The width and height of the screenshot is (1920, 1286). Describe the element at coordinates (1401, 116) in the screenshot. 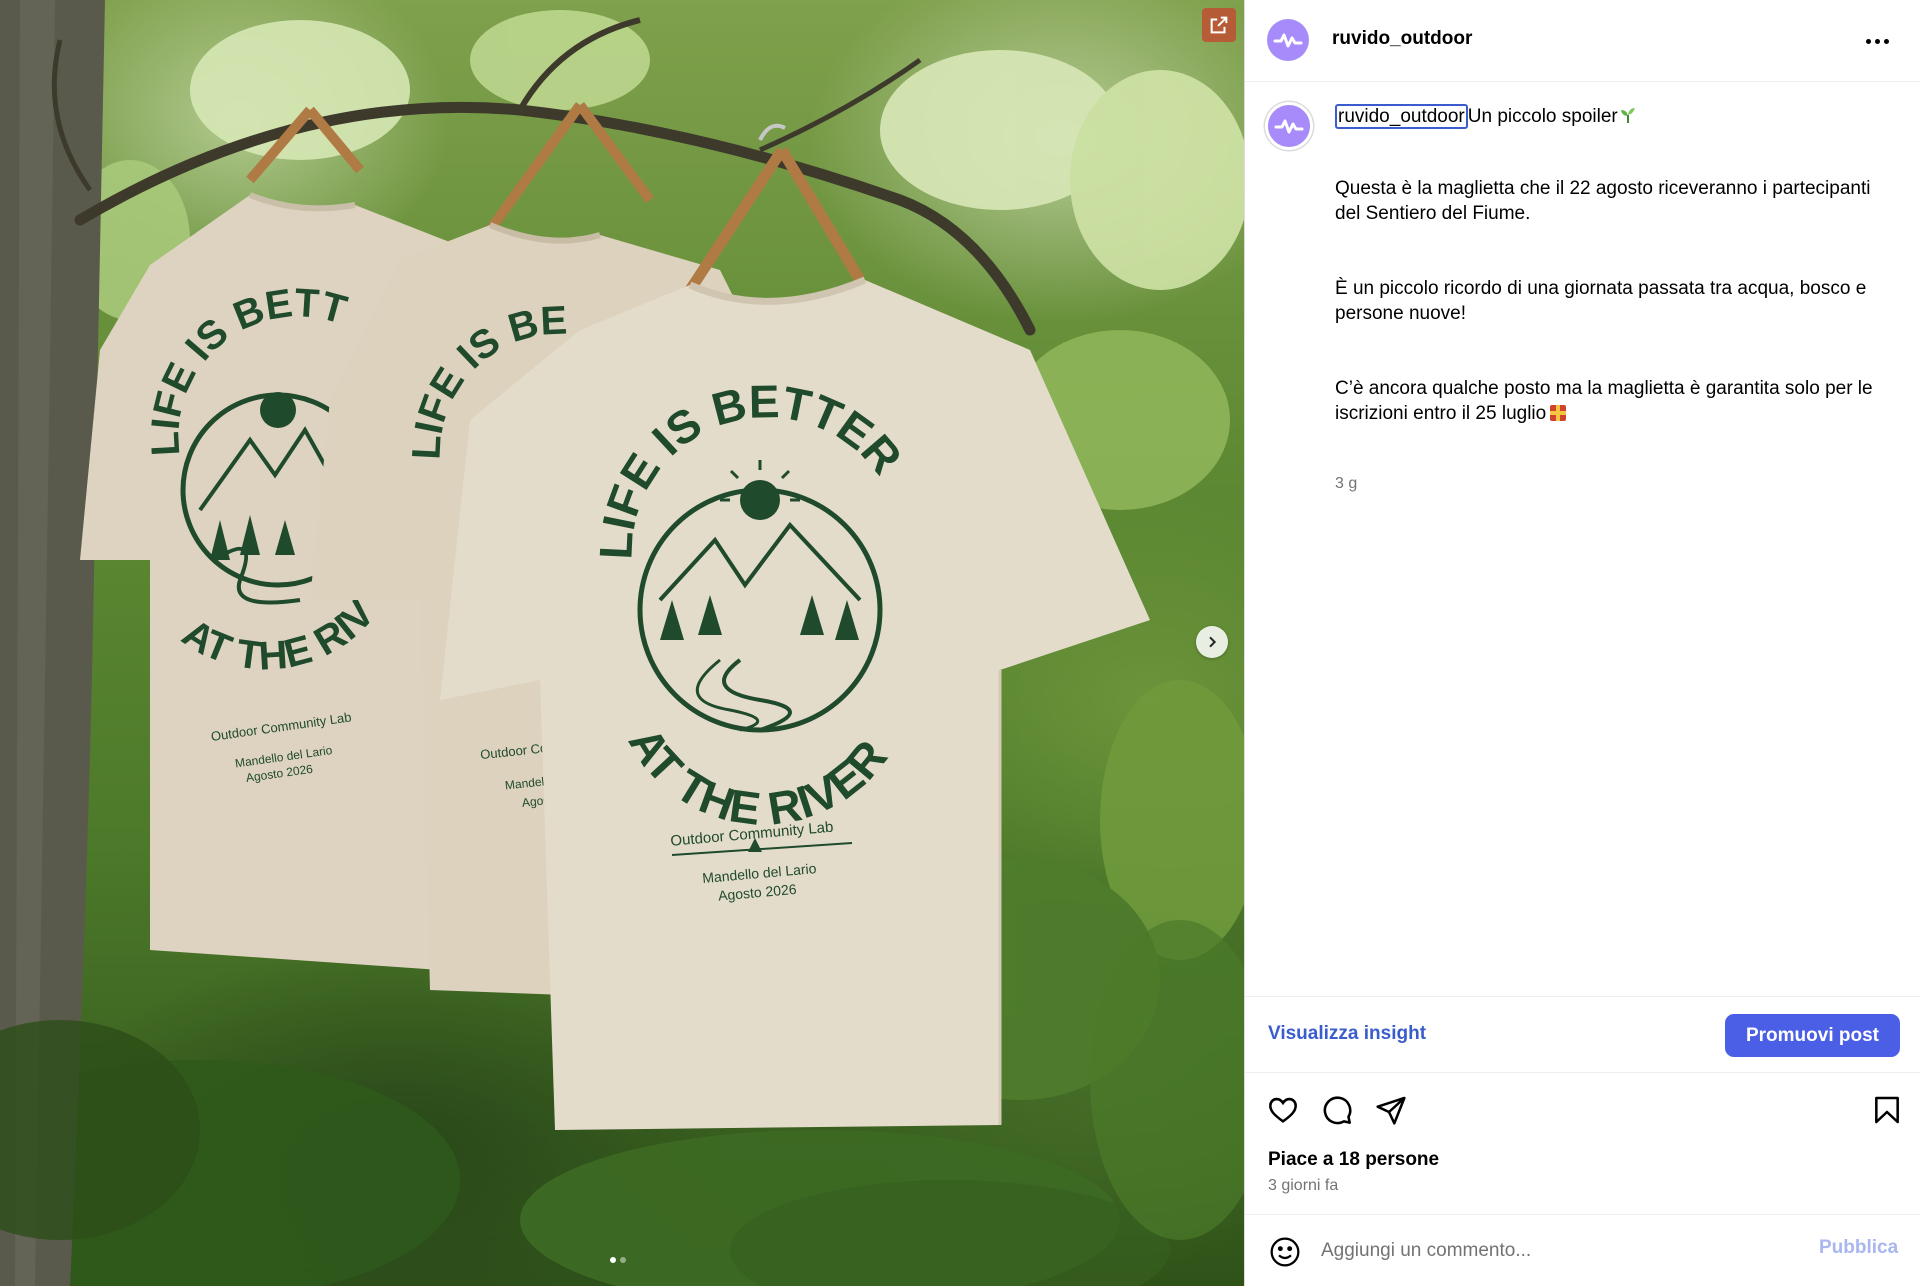

I see `caption-username: ruvido_outdoor` at that location.